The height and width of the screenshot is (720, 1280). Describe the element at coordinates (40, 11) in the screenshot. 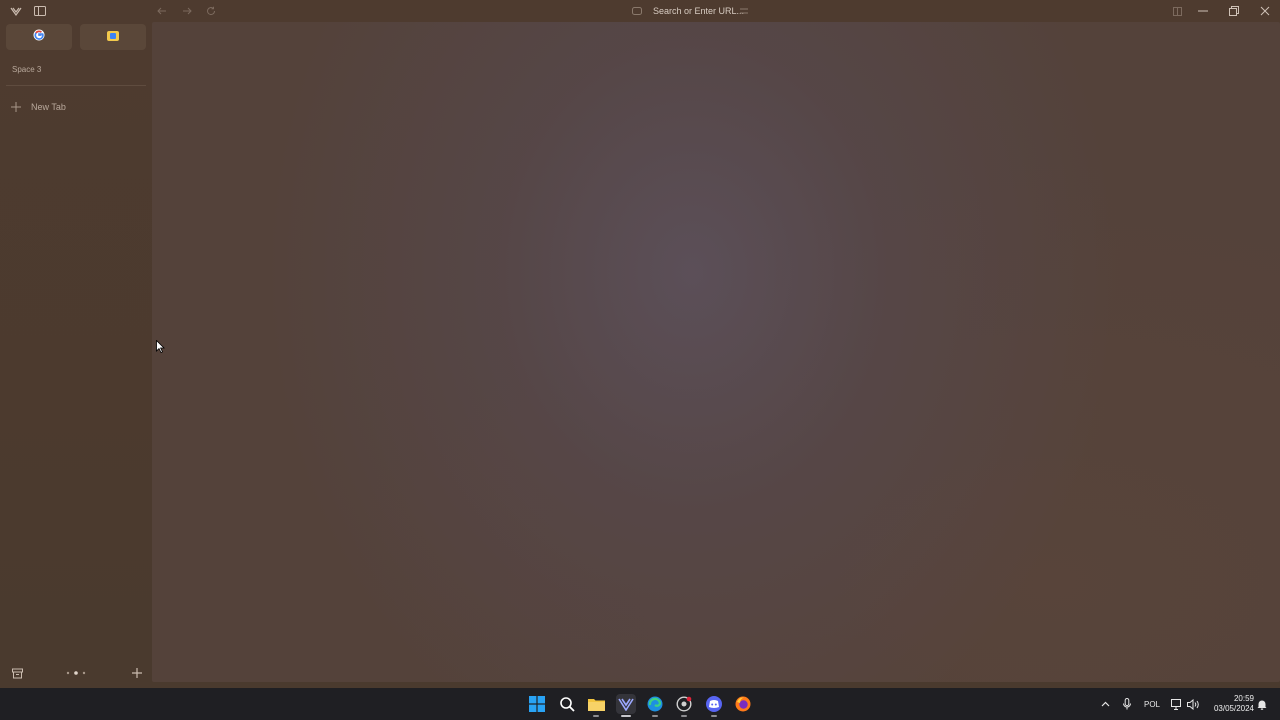

I see `sidebar-toggle-icon` at that location.